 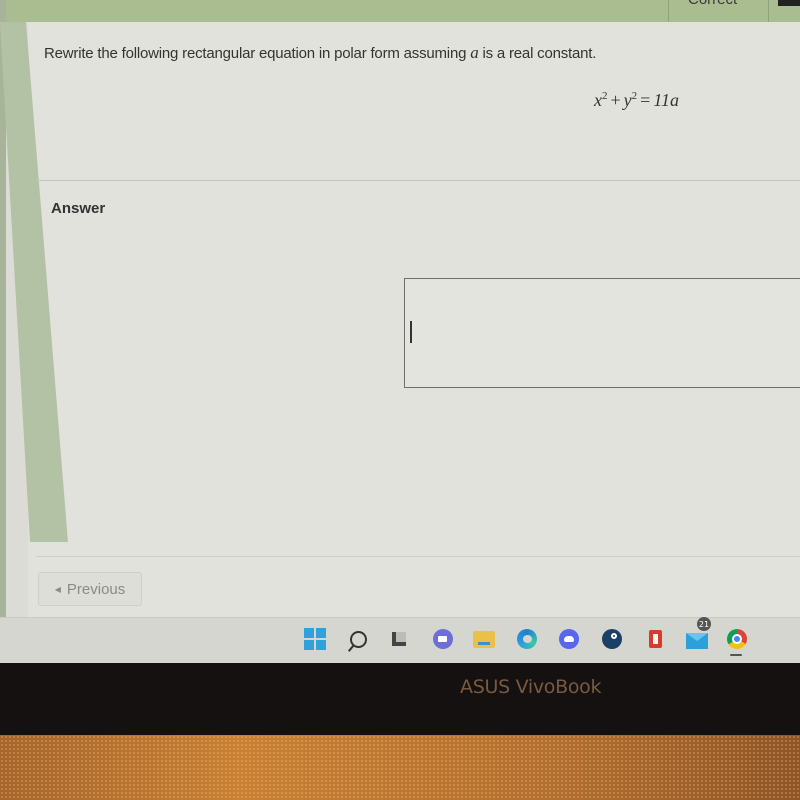 I want to click on triangle-left-icon: ◀, so click(x=57, y=589).